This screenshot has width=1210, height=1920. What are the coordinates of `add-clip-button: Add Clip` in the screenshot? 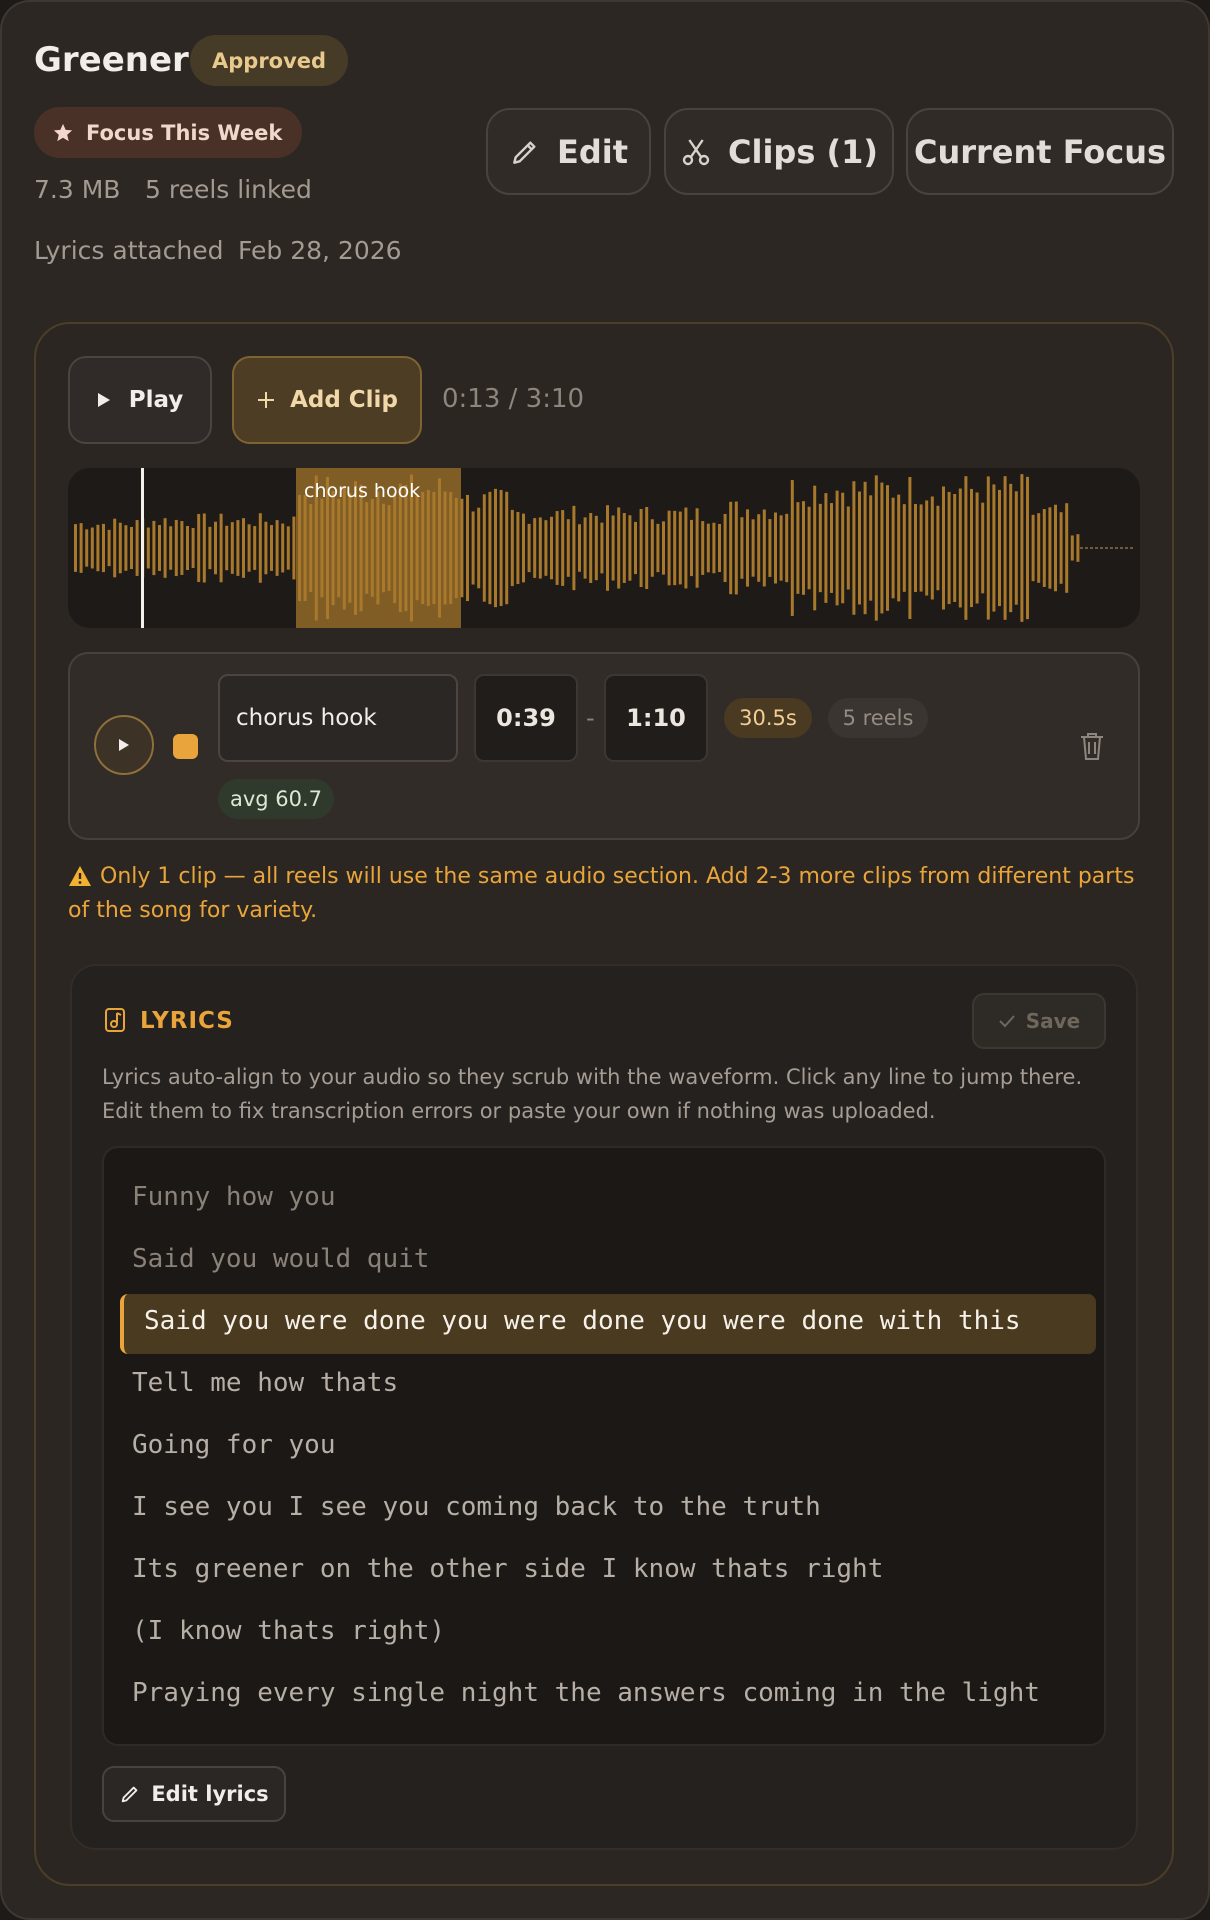 It's located at (327, 400).